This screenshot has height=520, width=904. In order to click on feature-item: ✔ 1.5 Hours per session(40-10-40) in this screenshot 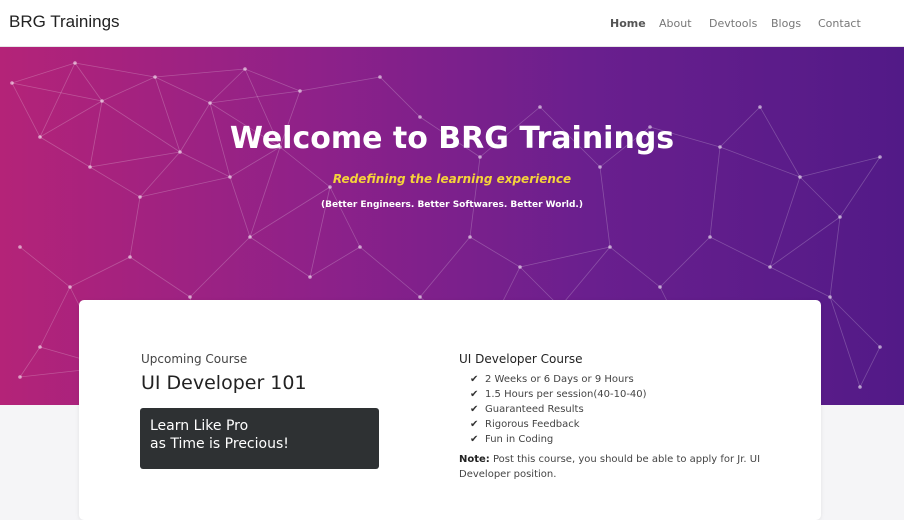, I will do `click(558, 394)`.